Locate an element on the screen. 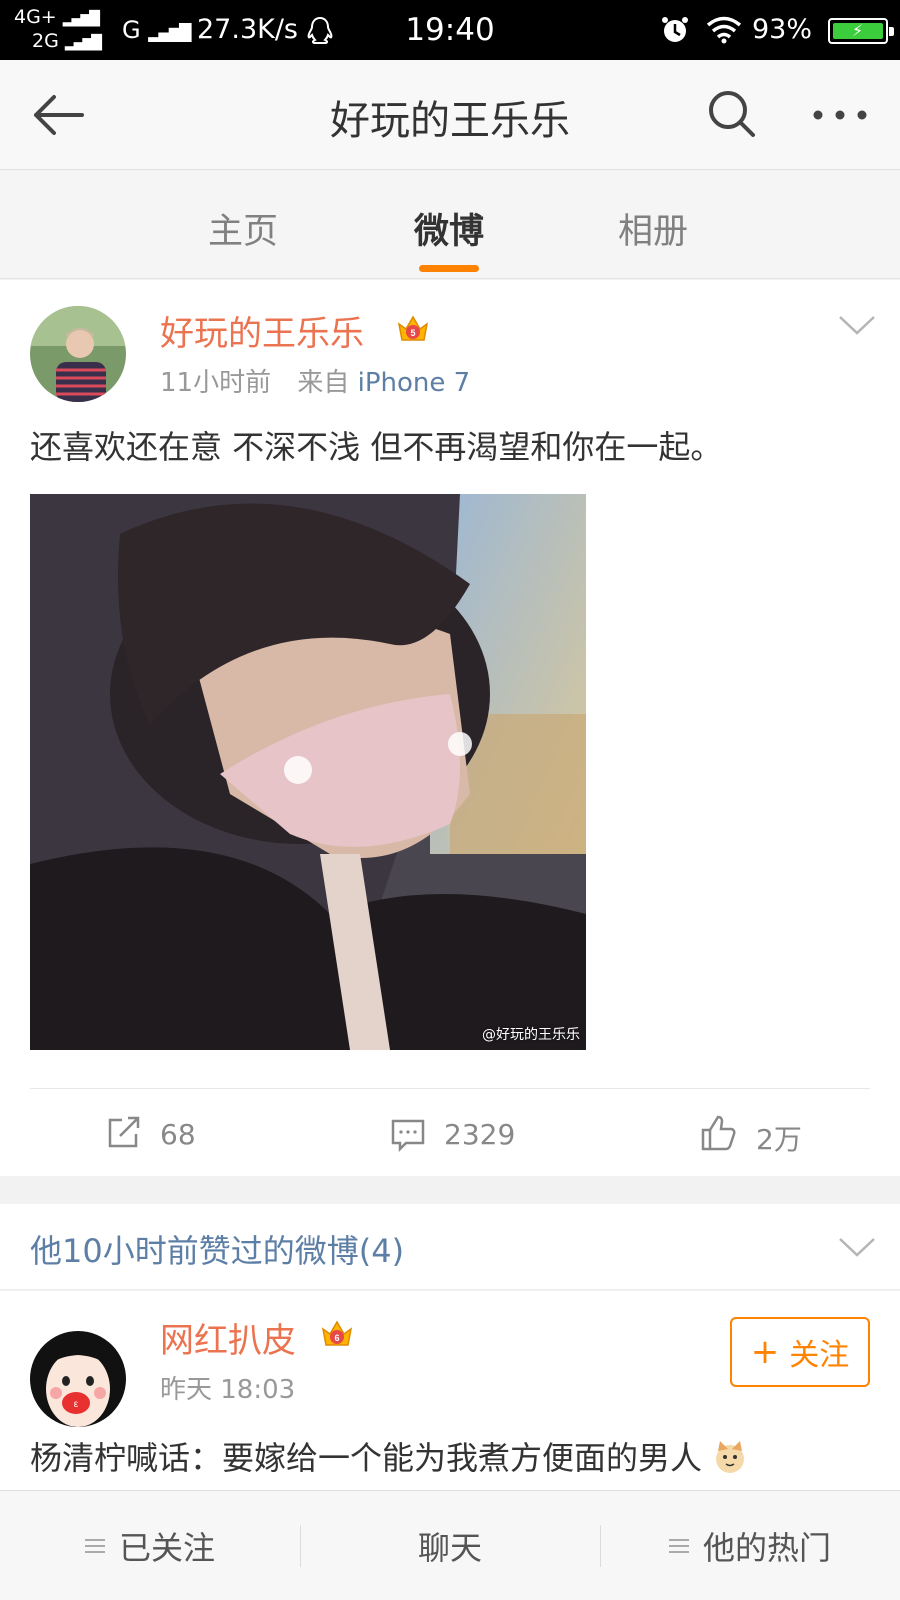 Image resolution: width=900 pixels, height=1600 pixels. divider is located at coordinates (450, 1088).